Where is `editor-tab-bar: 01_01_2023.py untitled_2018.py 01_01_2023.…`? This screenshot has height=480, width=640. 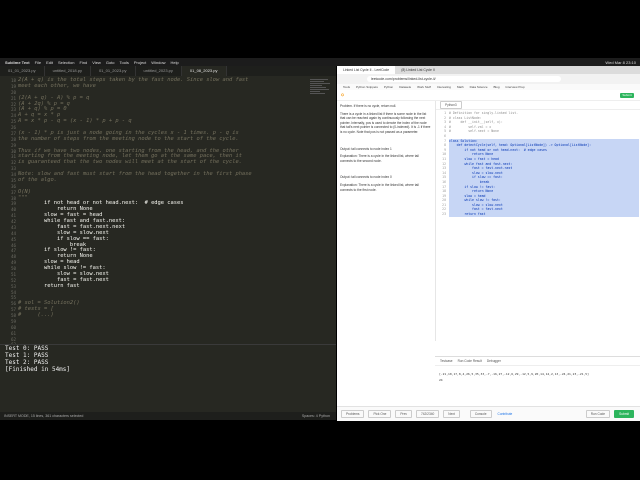
editor-tab-bar: 01_01_2023.py untitled_2018.py 01_01_2023.… is located at coordinates (168, 71).